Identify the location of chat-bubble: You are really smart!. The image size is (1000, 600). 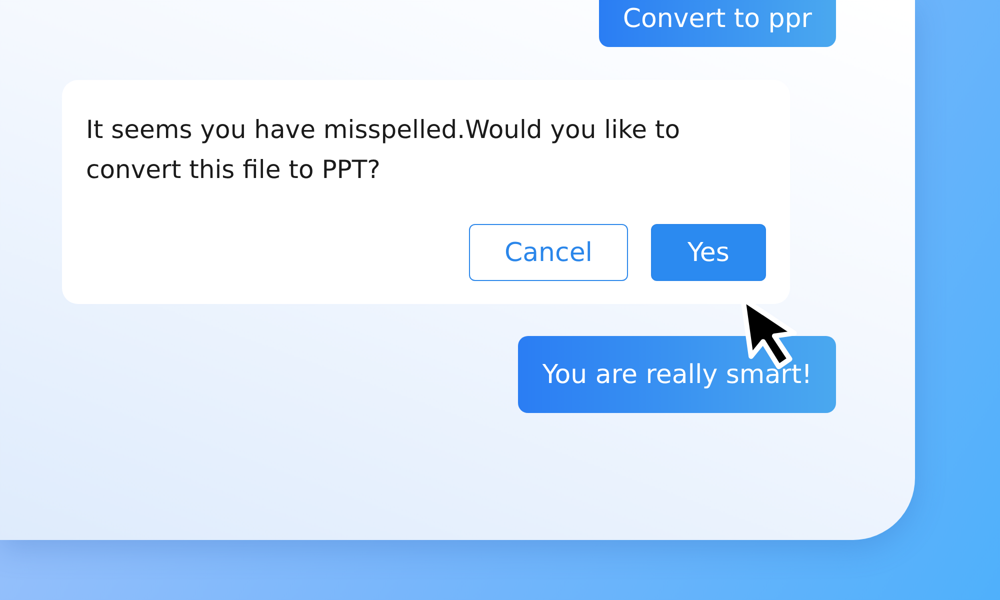
(677, 374).